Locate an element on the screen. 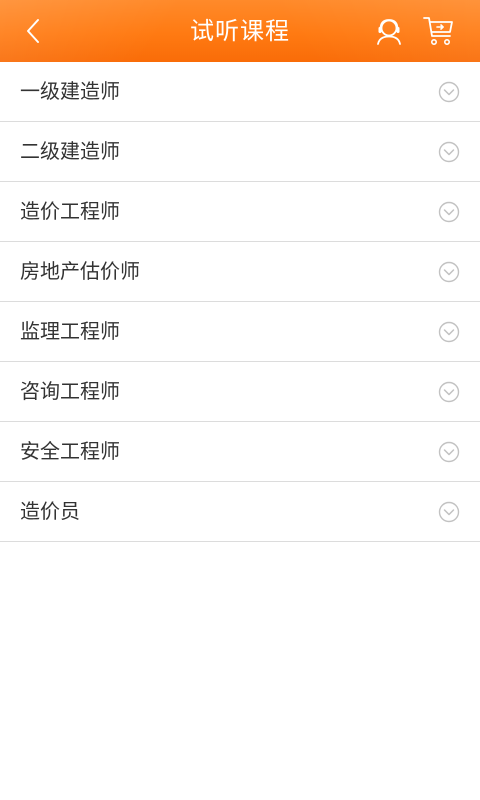  list-item: 安全工程师 is located at coordinates (240, 452).